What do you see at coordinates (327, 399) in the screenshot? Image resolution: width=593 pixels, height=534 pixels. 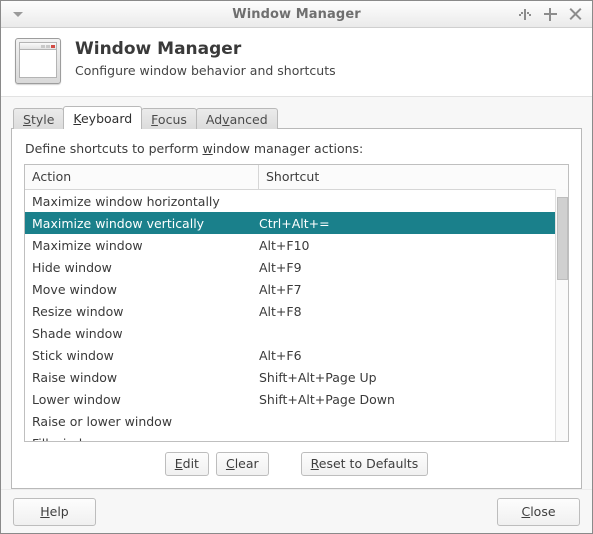 I see `cell-shortcut: Shift+Alt+Page Down` at bounding box center [327, 399].